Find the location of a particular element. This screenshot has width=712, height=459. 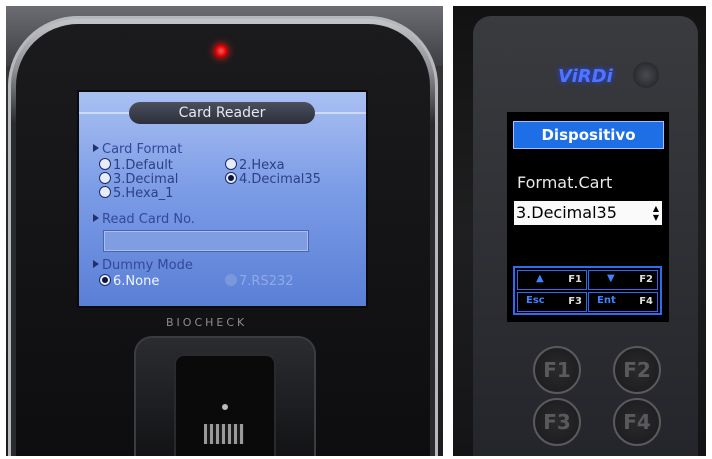

brand-logo: ViRDi is located at coordinates (585, 76).